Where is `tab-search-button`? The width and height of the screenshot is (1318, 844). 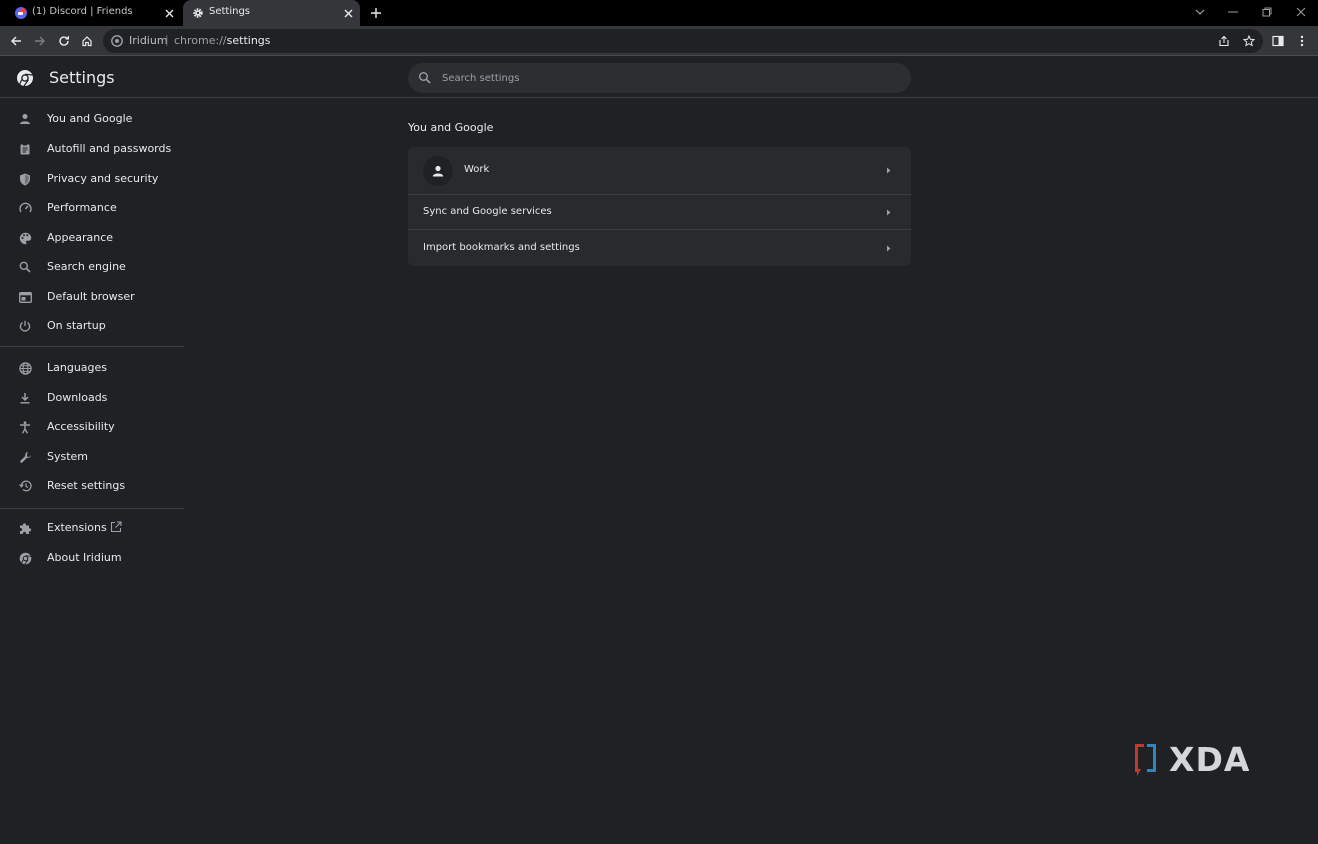
tab-search-button is located at coordinates (1200, 12).